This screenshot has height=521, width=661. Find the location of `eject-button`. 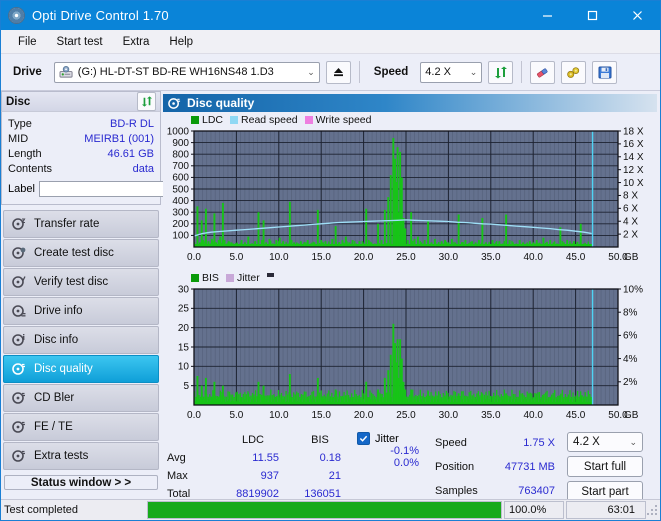

eject-button is located at coordinates (338, 72).